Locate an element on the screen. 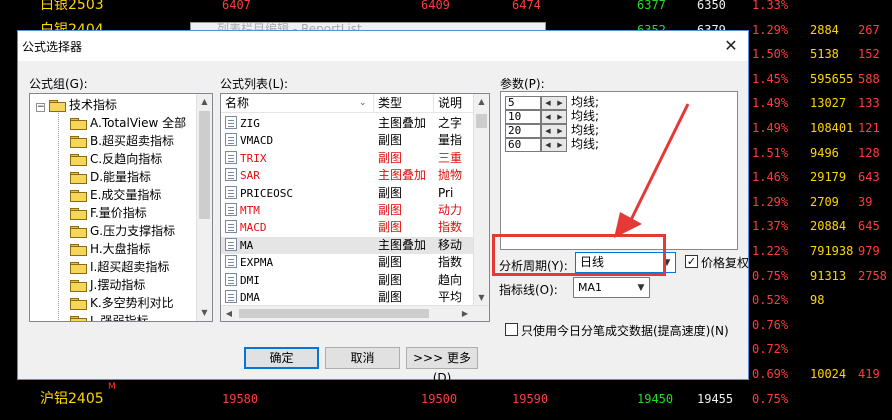 The image size is (892, 420). collapse-icon: − is located at coordinates (40, 107).